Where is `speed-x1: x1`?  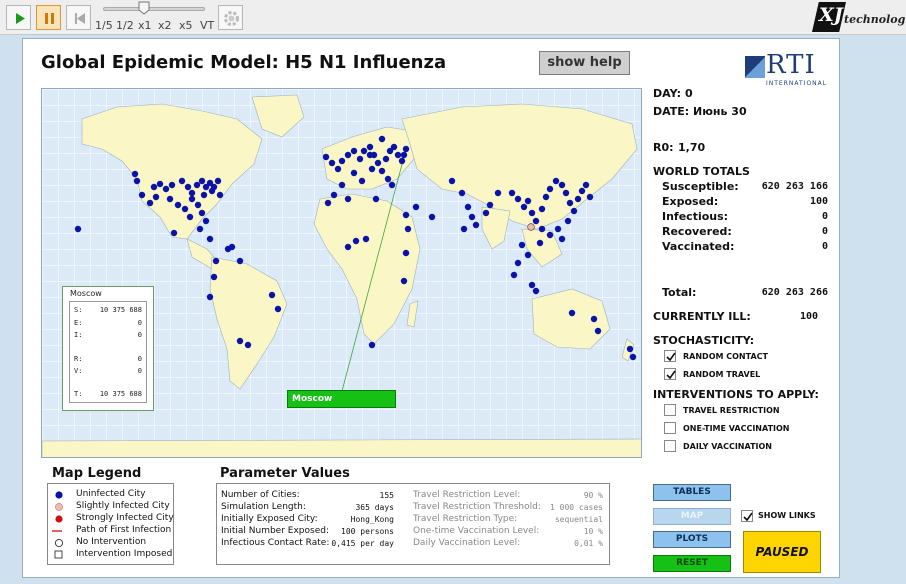 speed-x1: x1 is located at coordinates (145, 25).